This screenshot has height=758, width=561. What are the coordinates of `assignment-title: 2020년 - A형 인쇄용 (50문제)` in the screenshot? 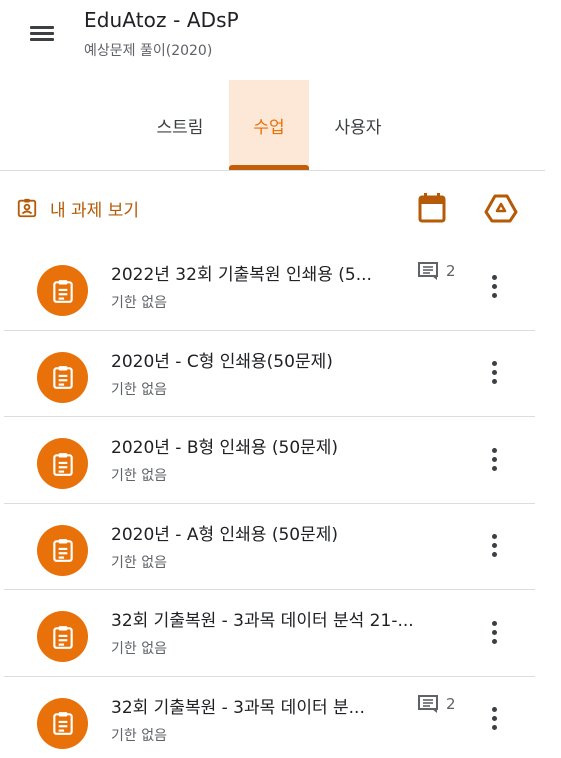 It's located at (225, 534).